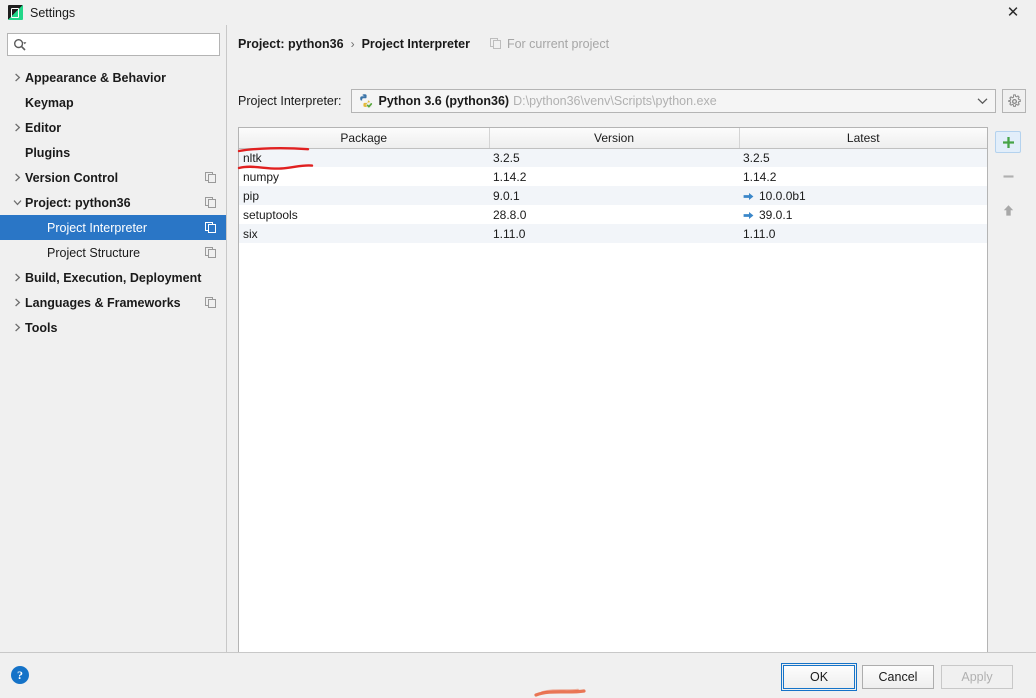  Describe the element at coordinates (444, 101) in the screenshot. I see `interpreter-name: Python 3.6 (python36)` at that location.